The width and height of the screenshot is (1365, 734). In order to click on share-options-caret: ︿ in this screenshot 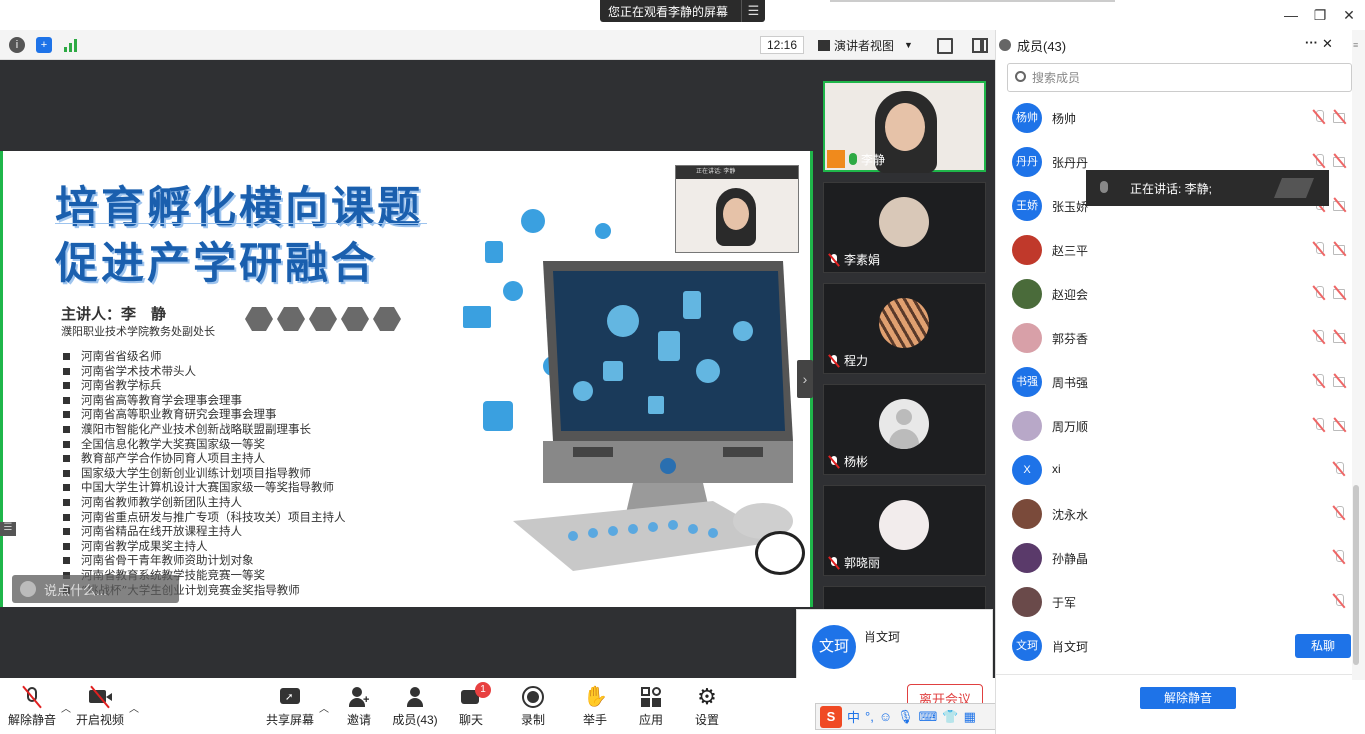, I will do `click(324, 707)`.